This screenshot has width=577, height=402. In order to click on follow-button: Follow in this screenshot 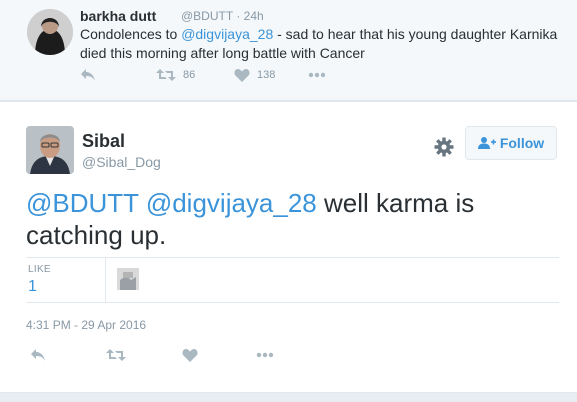, I will do `click(511, 143)`.